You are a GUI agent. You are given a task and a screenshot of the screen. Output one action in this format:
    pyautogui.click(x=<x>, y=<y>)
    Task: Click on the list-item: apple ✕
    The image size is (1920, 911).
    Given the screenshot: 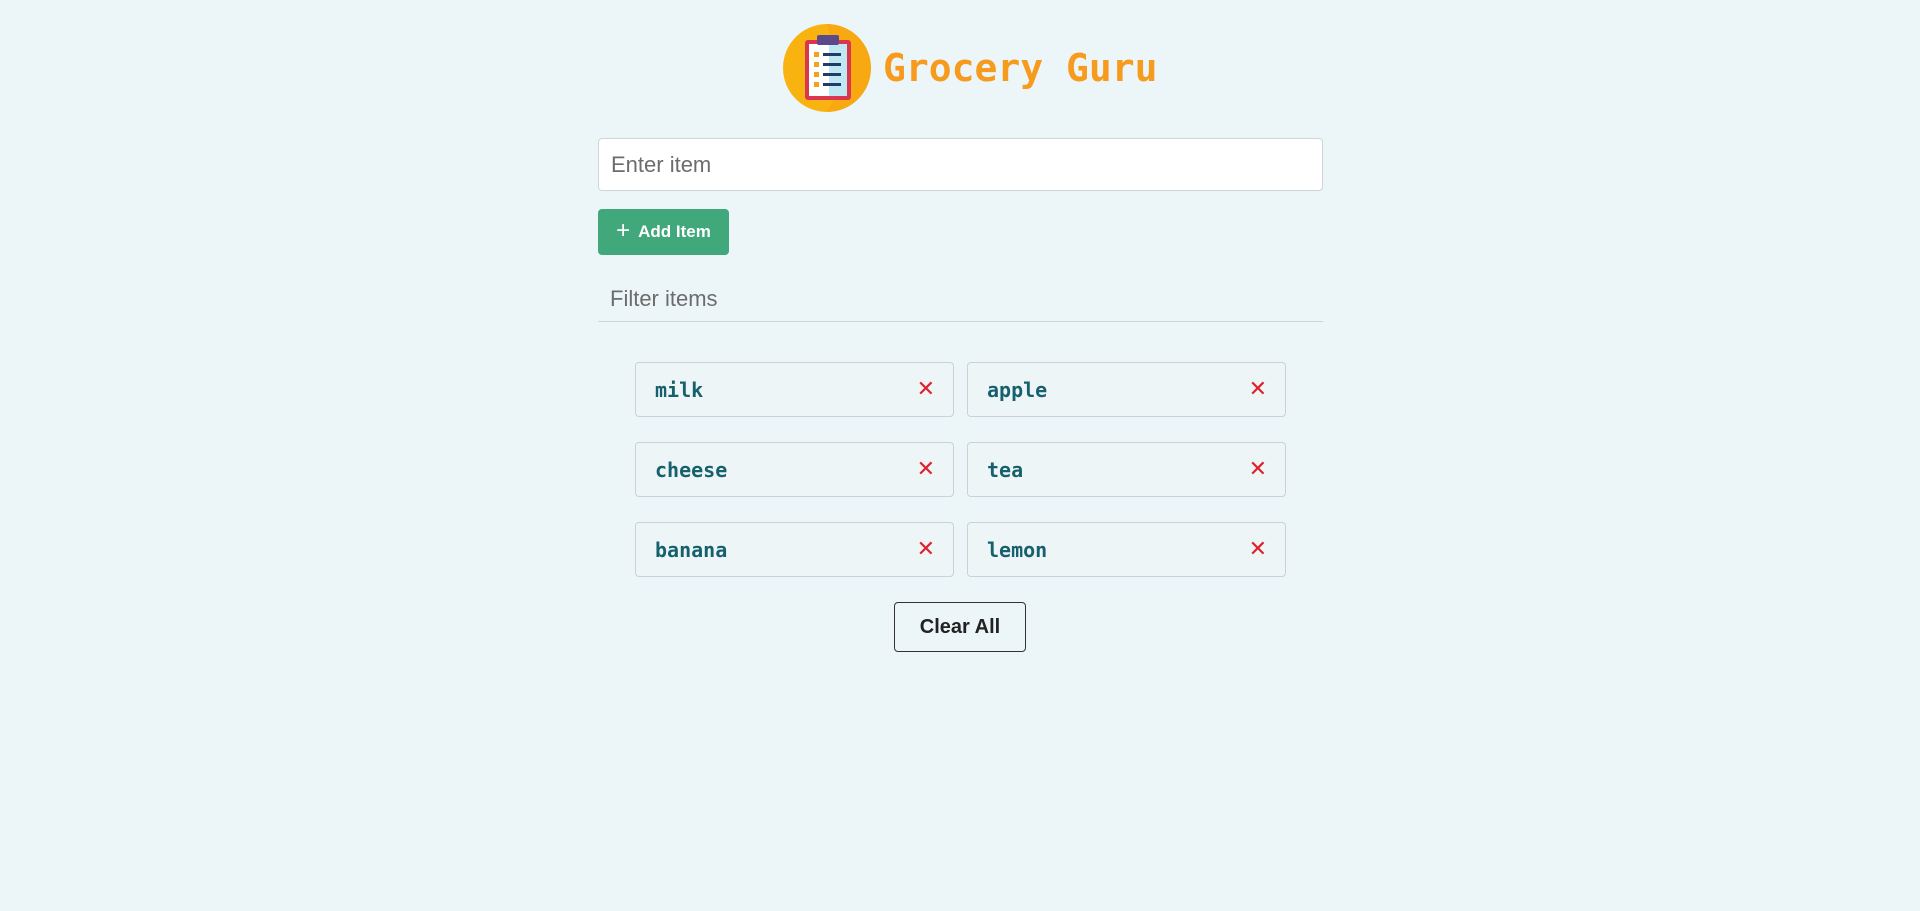 What is the action you would take?
    pyautogui.click(x=1126, y=389)
    